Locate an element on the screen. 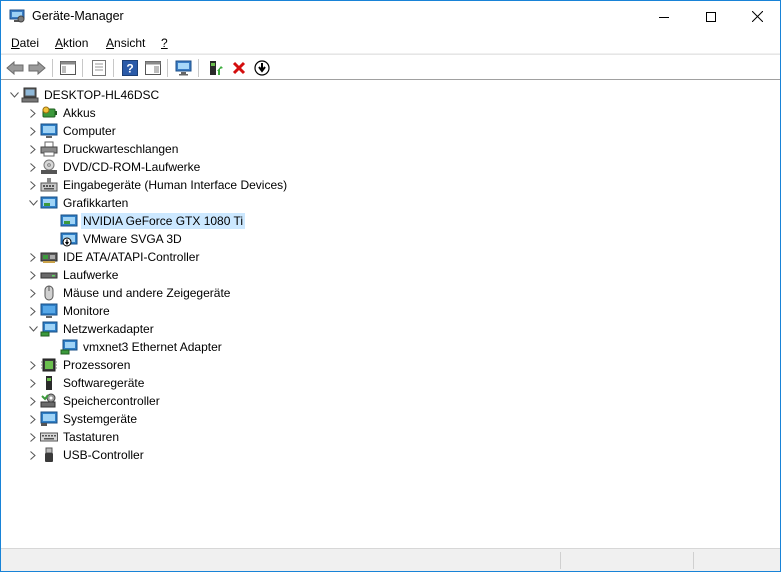  tree-item-vmware-svga-3d: VMware SVGA 3D is located at coordinates (122, 239).